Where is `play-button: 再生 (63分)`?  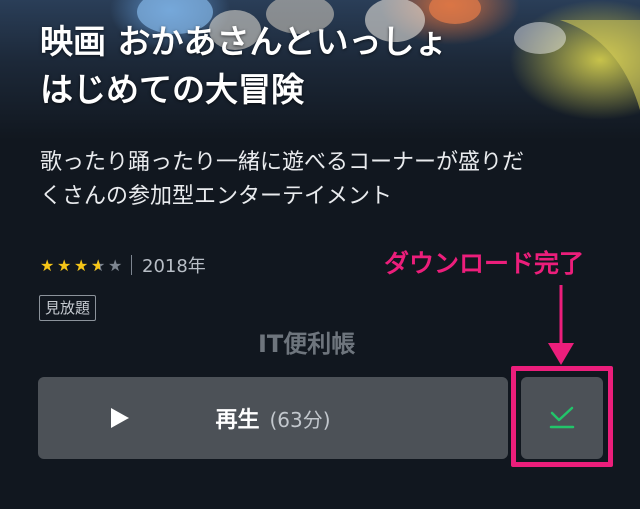
play-button: 再生 (63分) is located at coordinates (273, 418).